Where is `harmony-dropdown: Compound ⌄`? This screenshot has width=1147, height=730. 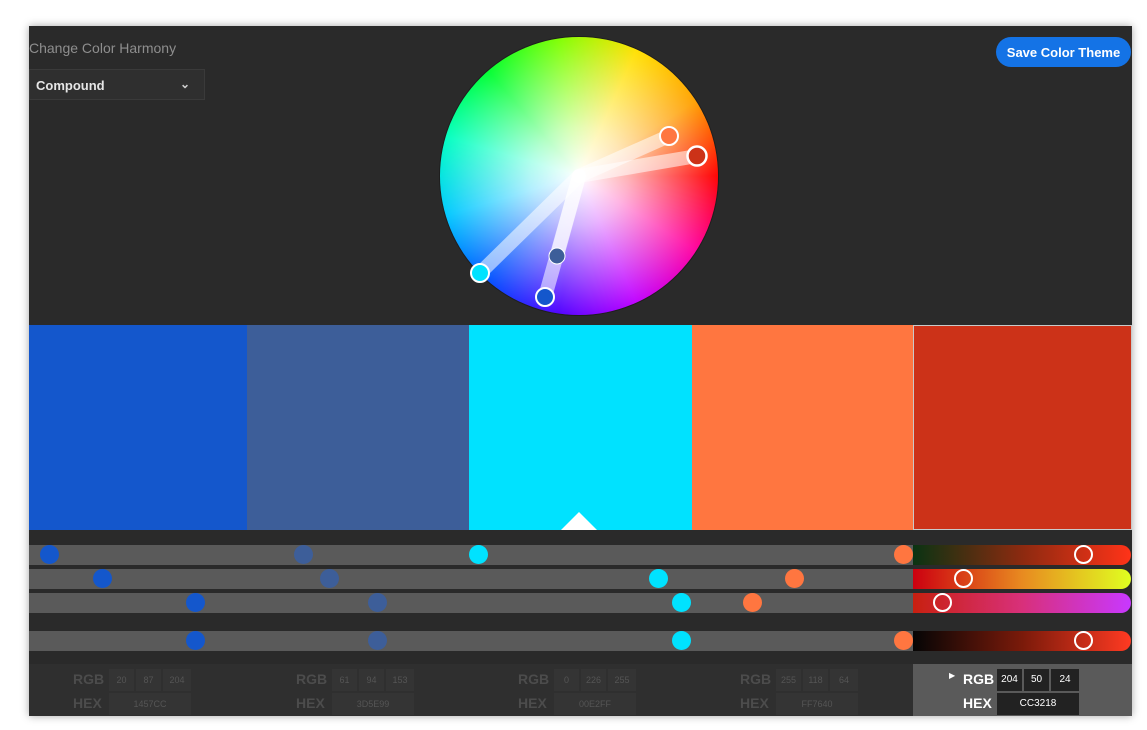 harmony-dropdown: Compound ⌄ is located at coordinates (117, 84).